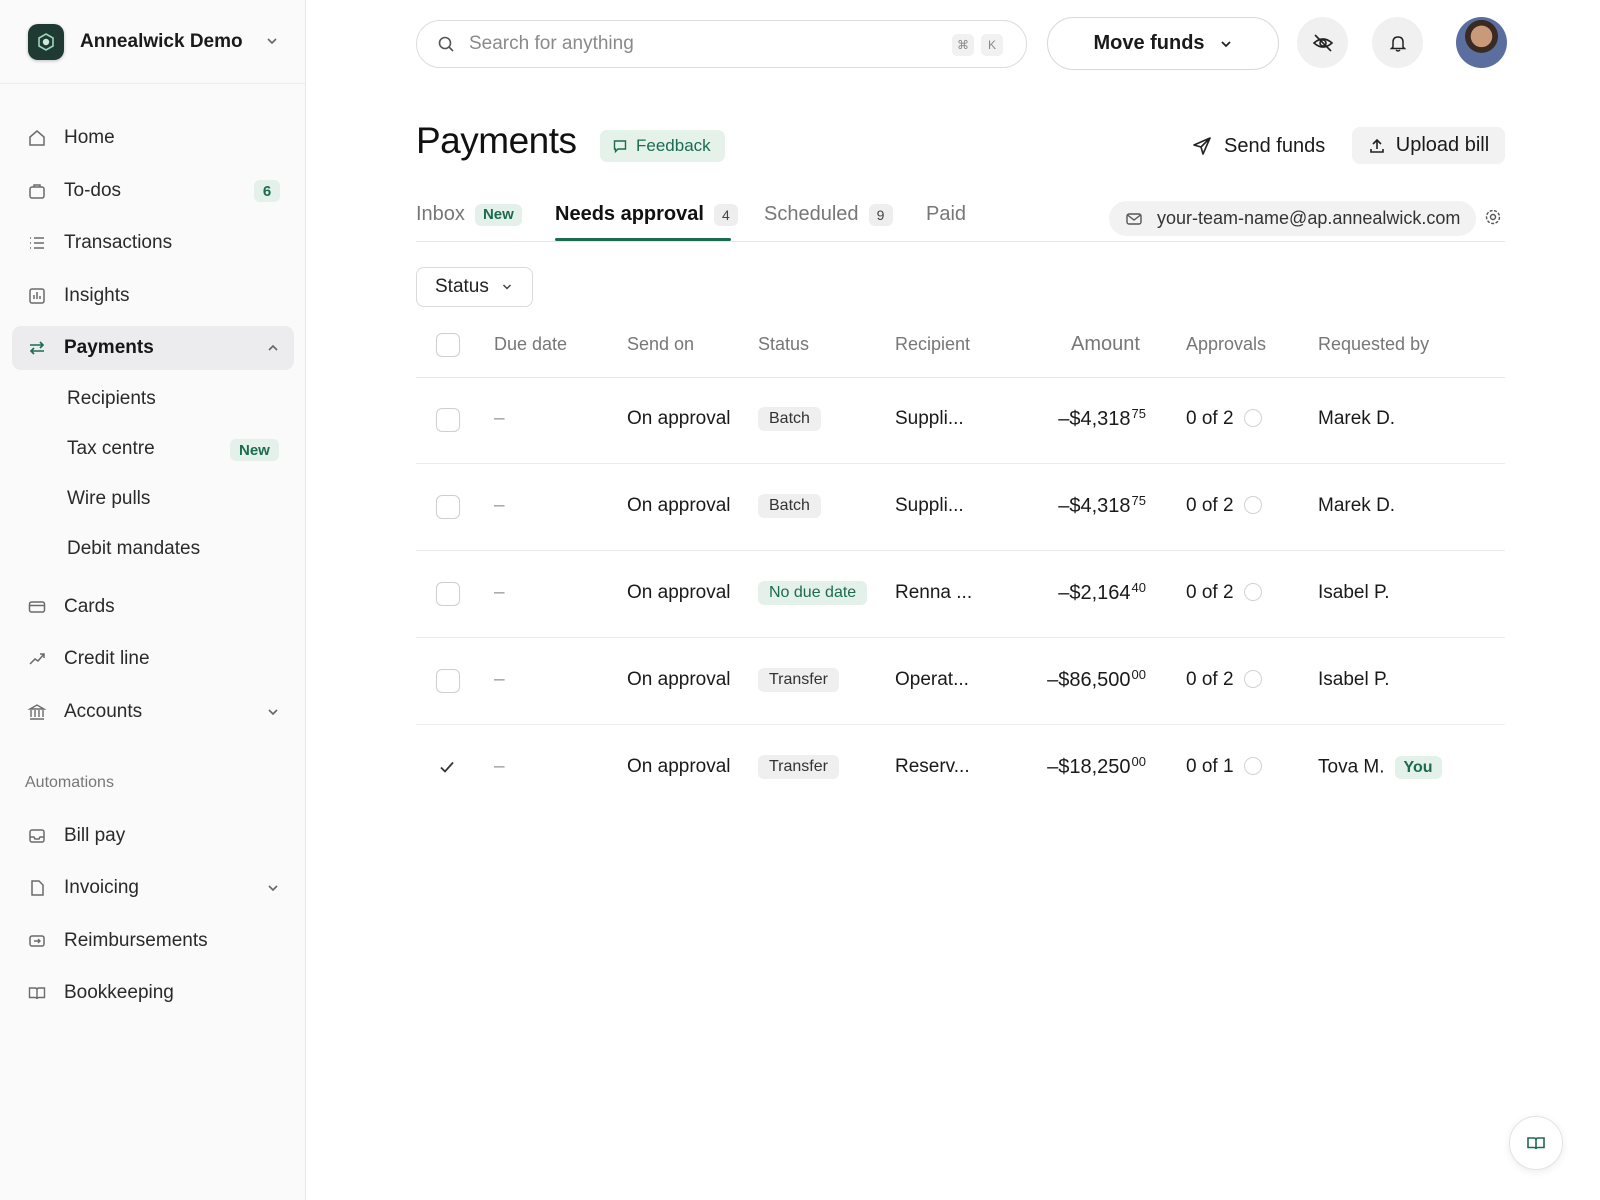  Describe the element at coordinates (789, 419) in the screenshot. I see `status-badge: Batch` at that location.